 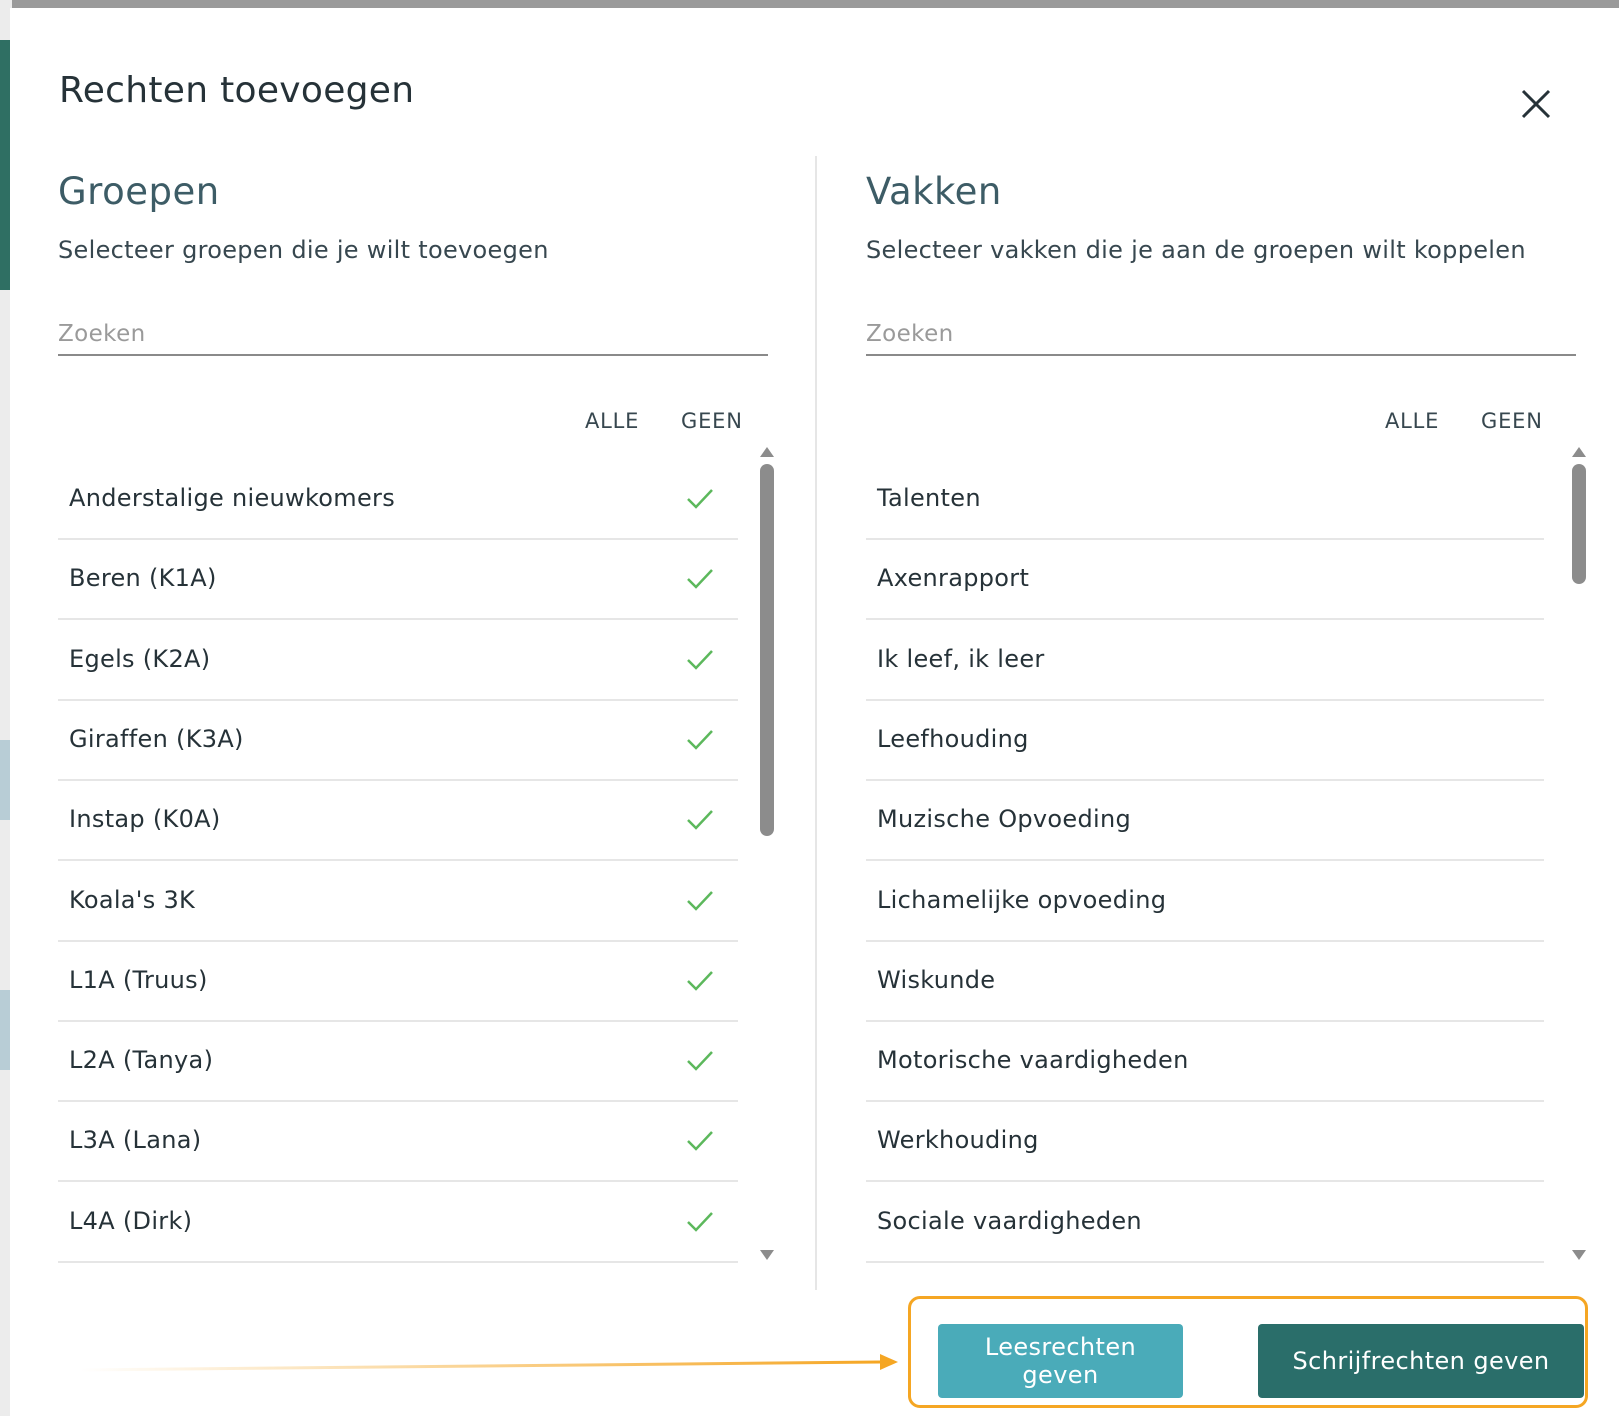 I want to click on list-item-label: Egels (K2A), so click(x=140, y=658).